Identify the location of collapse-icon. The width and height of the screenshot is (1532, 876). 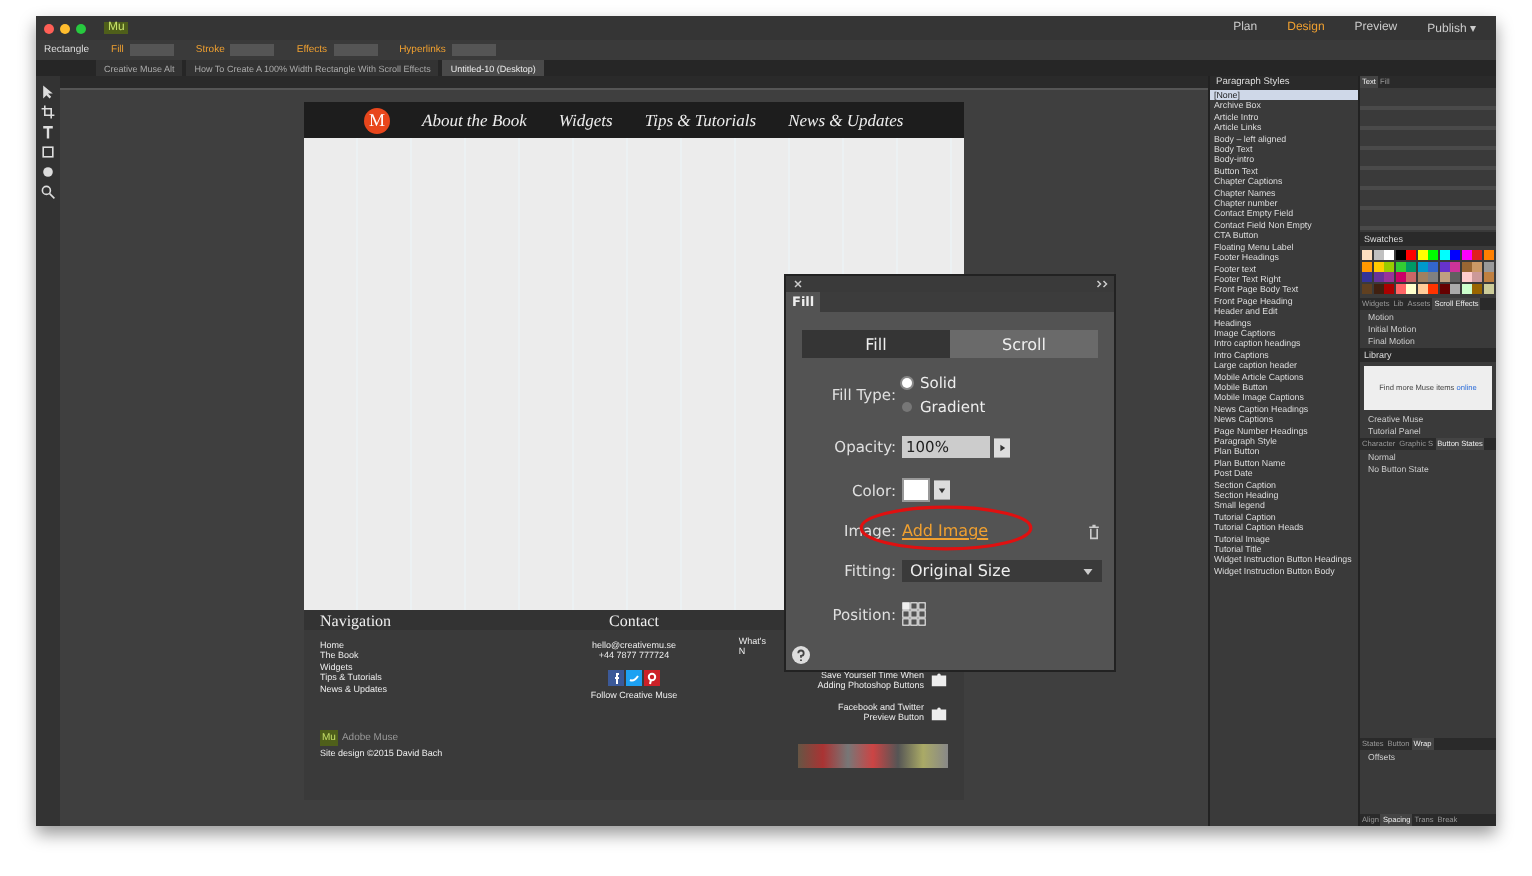
(1102, 284).